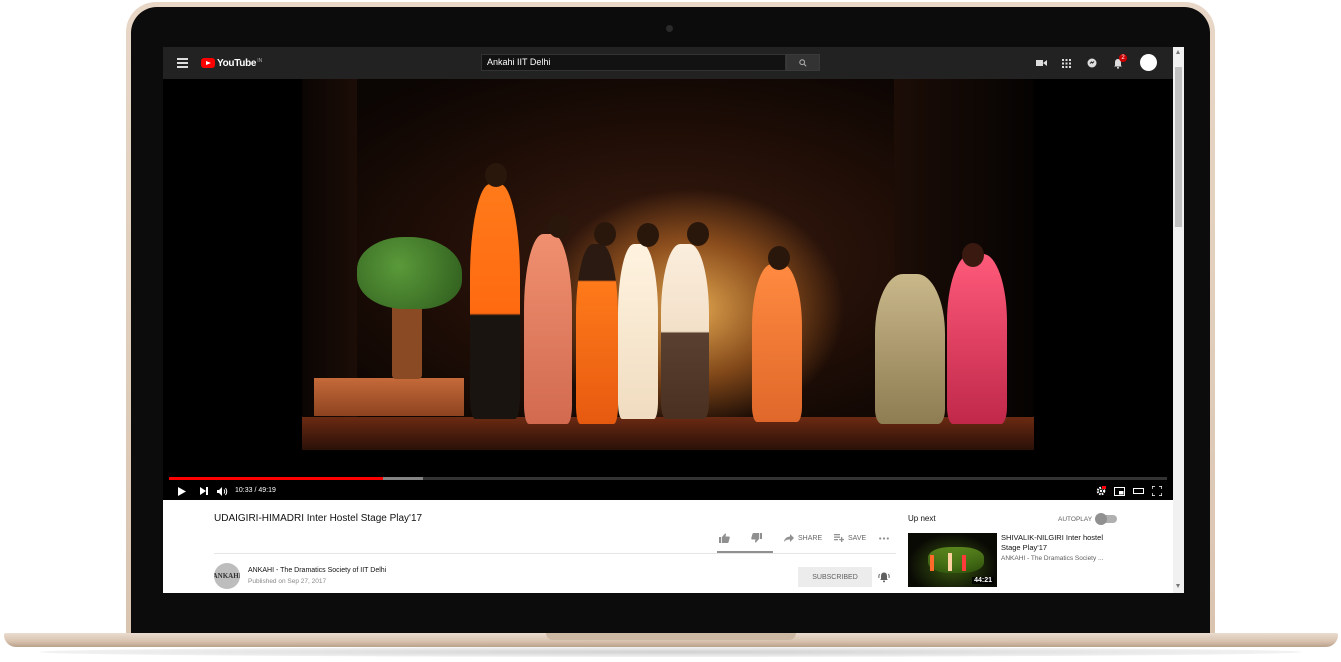 Image resolution: width=1341 pixels, height=662 pixels. Describe the element at coordinates (1178, 586) in the screenshot. I see `scroll-down-icon` at that location.